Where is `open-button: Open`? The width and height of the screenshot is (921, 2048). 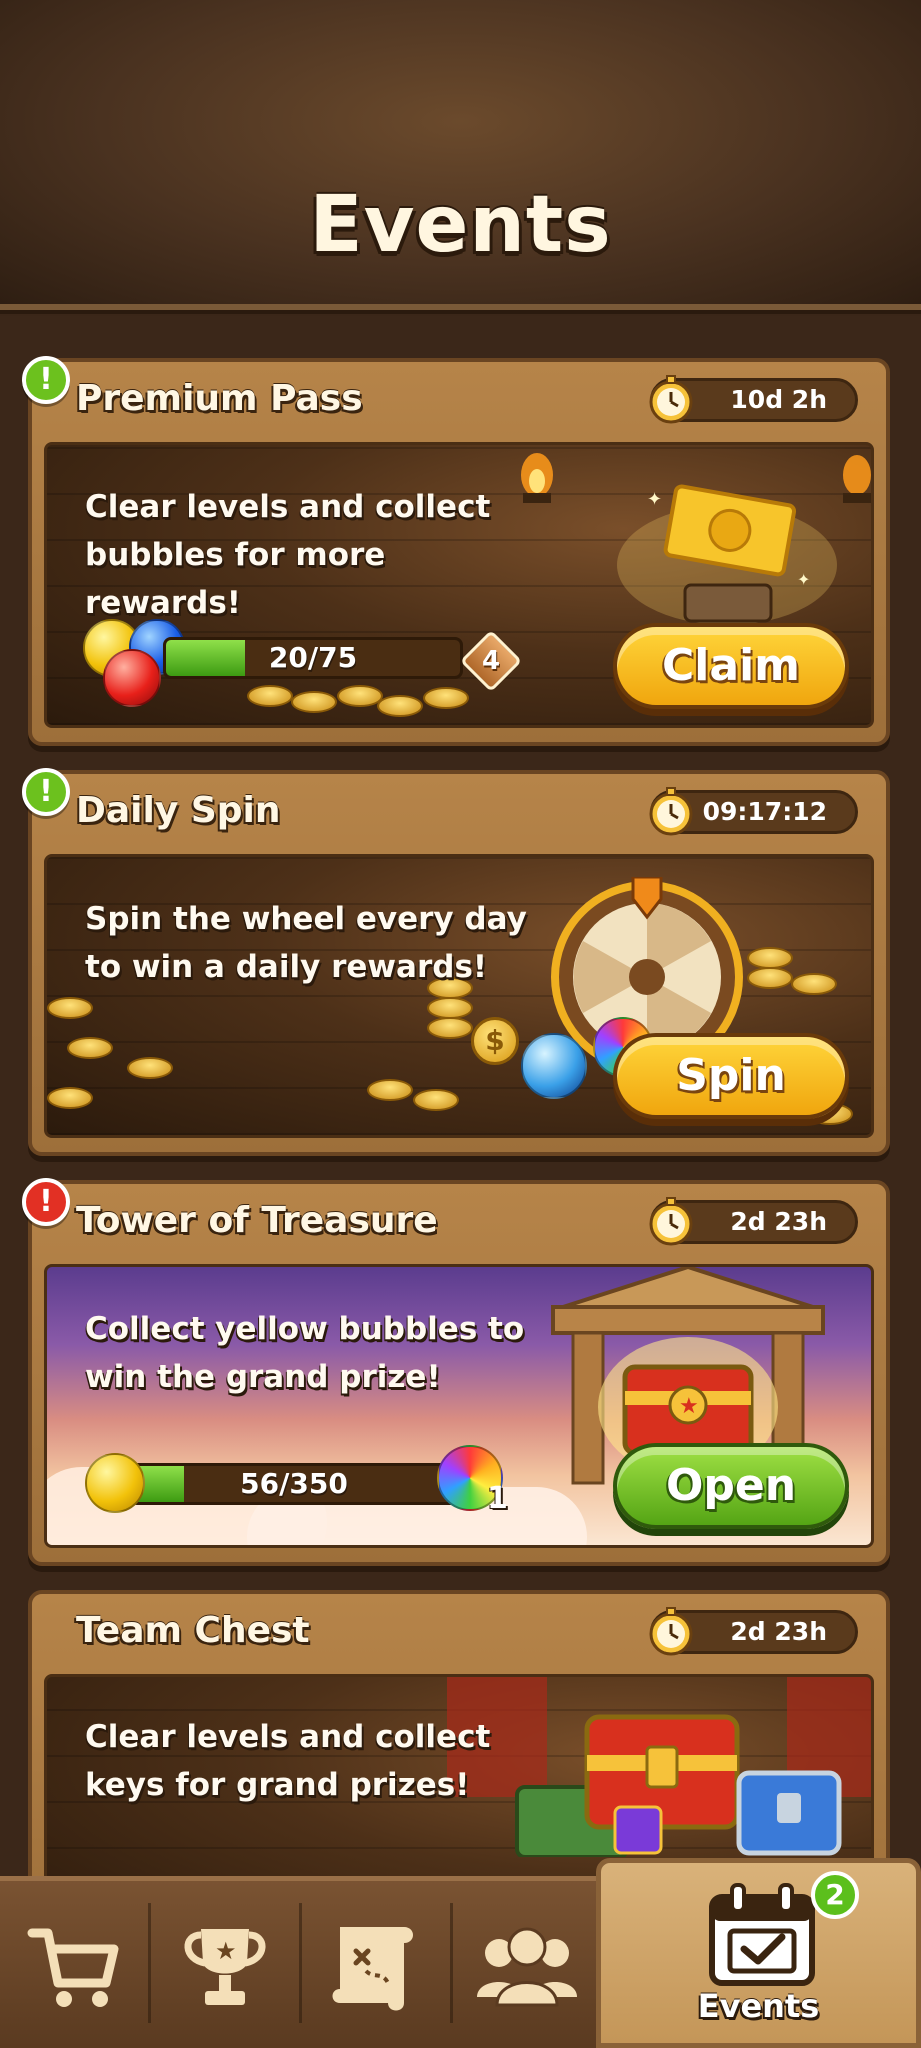 open-button: Open is located at coordinates (731, 1486).